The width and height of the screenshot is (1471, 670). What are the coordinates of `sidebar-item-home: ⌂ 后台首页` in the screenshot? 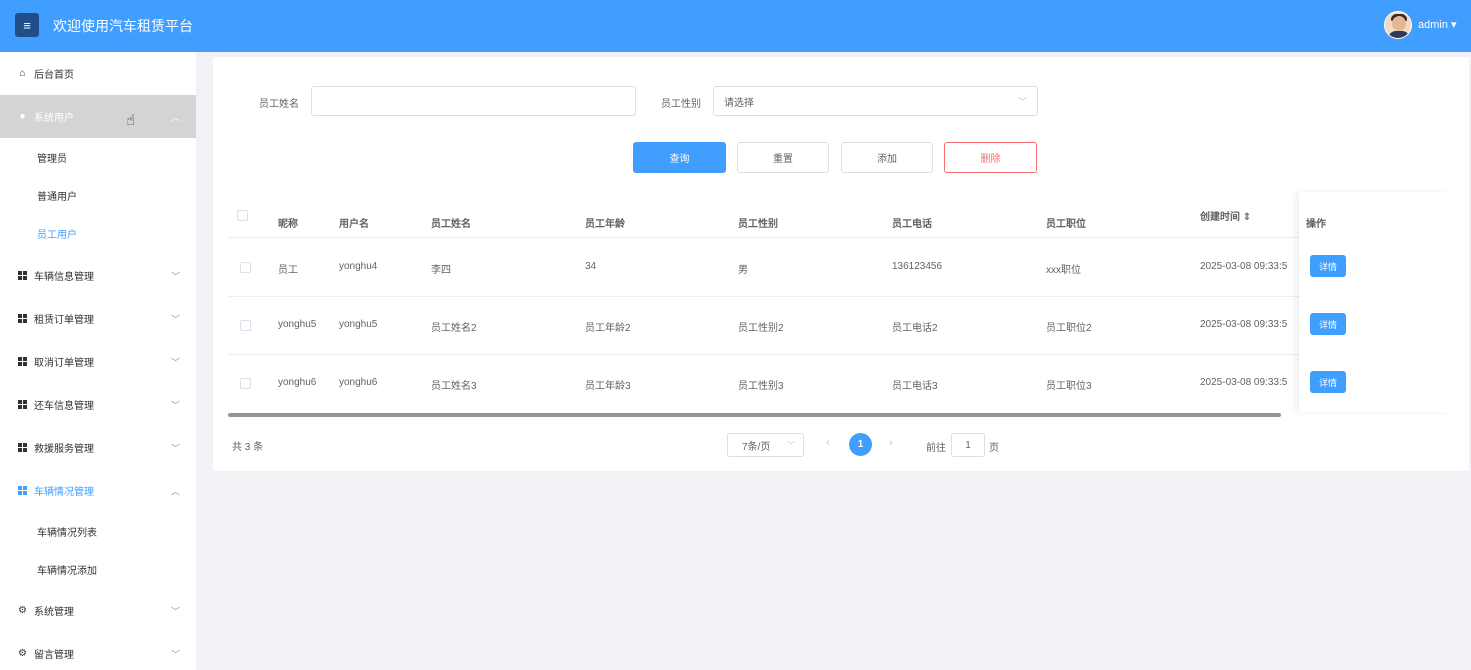 It's located at (98, 73).